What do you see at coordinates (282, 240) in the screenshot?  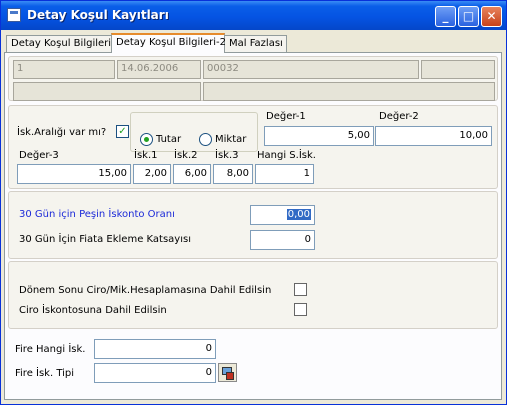 I see `fiata-ekleme-input: 0` at bounding box center [282, 240].